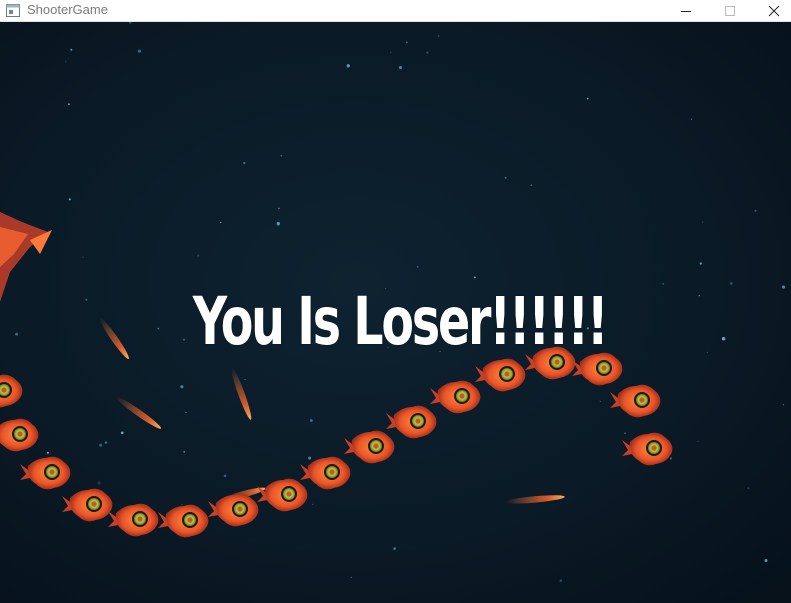 Image resolution: width=791 pixels, height=603 pixels. Describe the element at coordinates (400, 321) in the screenshot. I see `game-over-message: You Is Loser!!!!!!` at that location.